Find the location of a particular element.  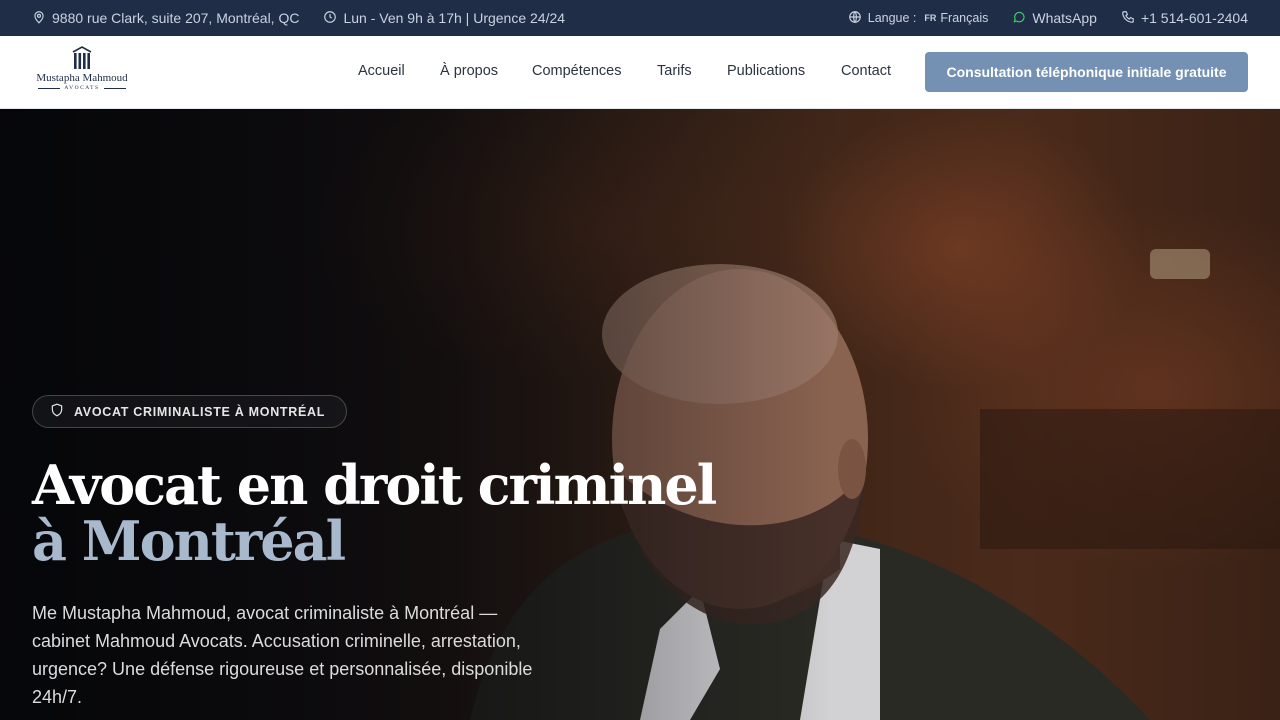

logo-rule-right is located at coordinates (114, 88).